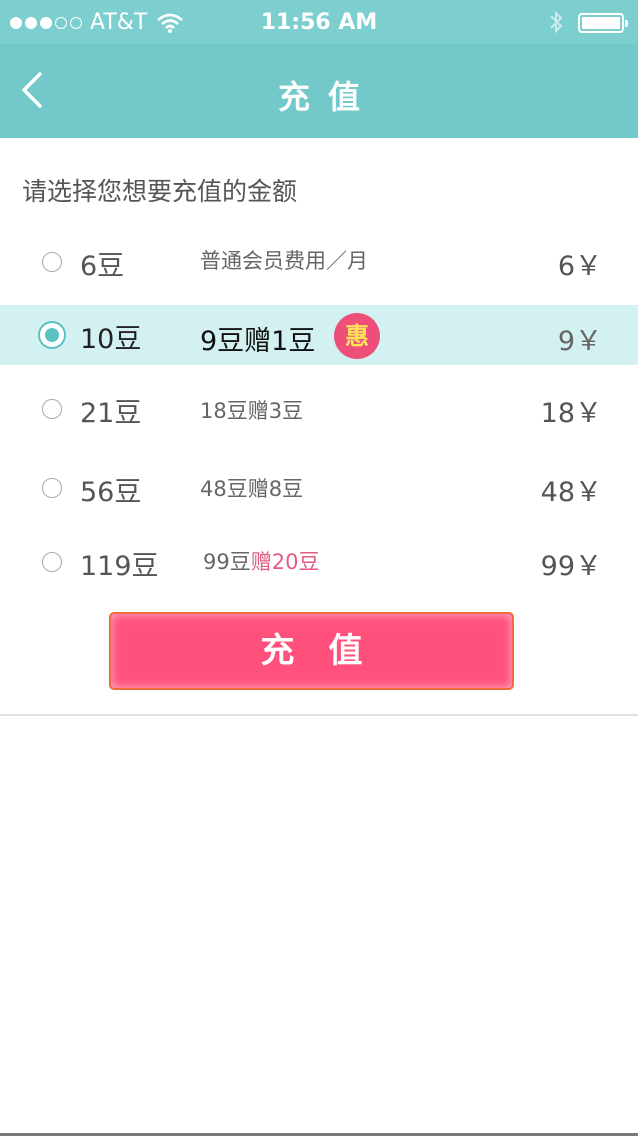  I want to click on option-description-base: 99豆, so click(227, 562).